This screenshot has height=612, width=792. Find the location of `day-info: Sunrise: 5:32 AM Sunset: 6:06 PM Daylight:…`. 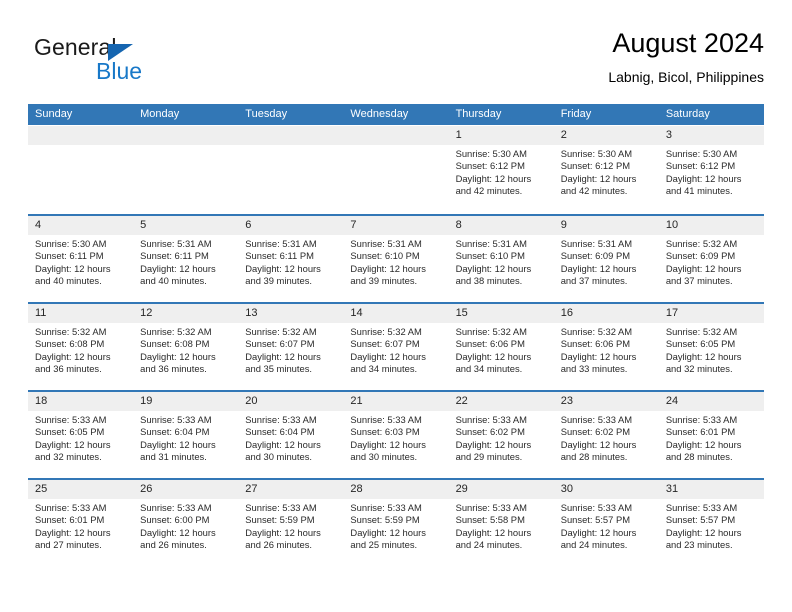

day-info: Sunrise: 5:32 AM Sunset: 6:06 PM Daylight:… is located at coordinates (501, 349).